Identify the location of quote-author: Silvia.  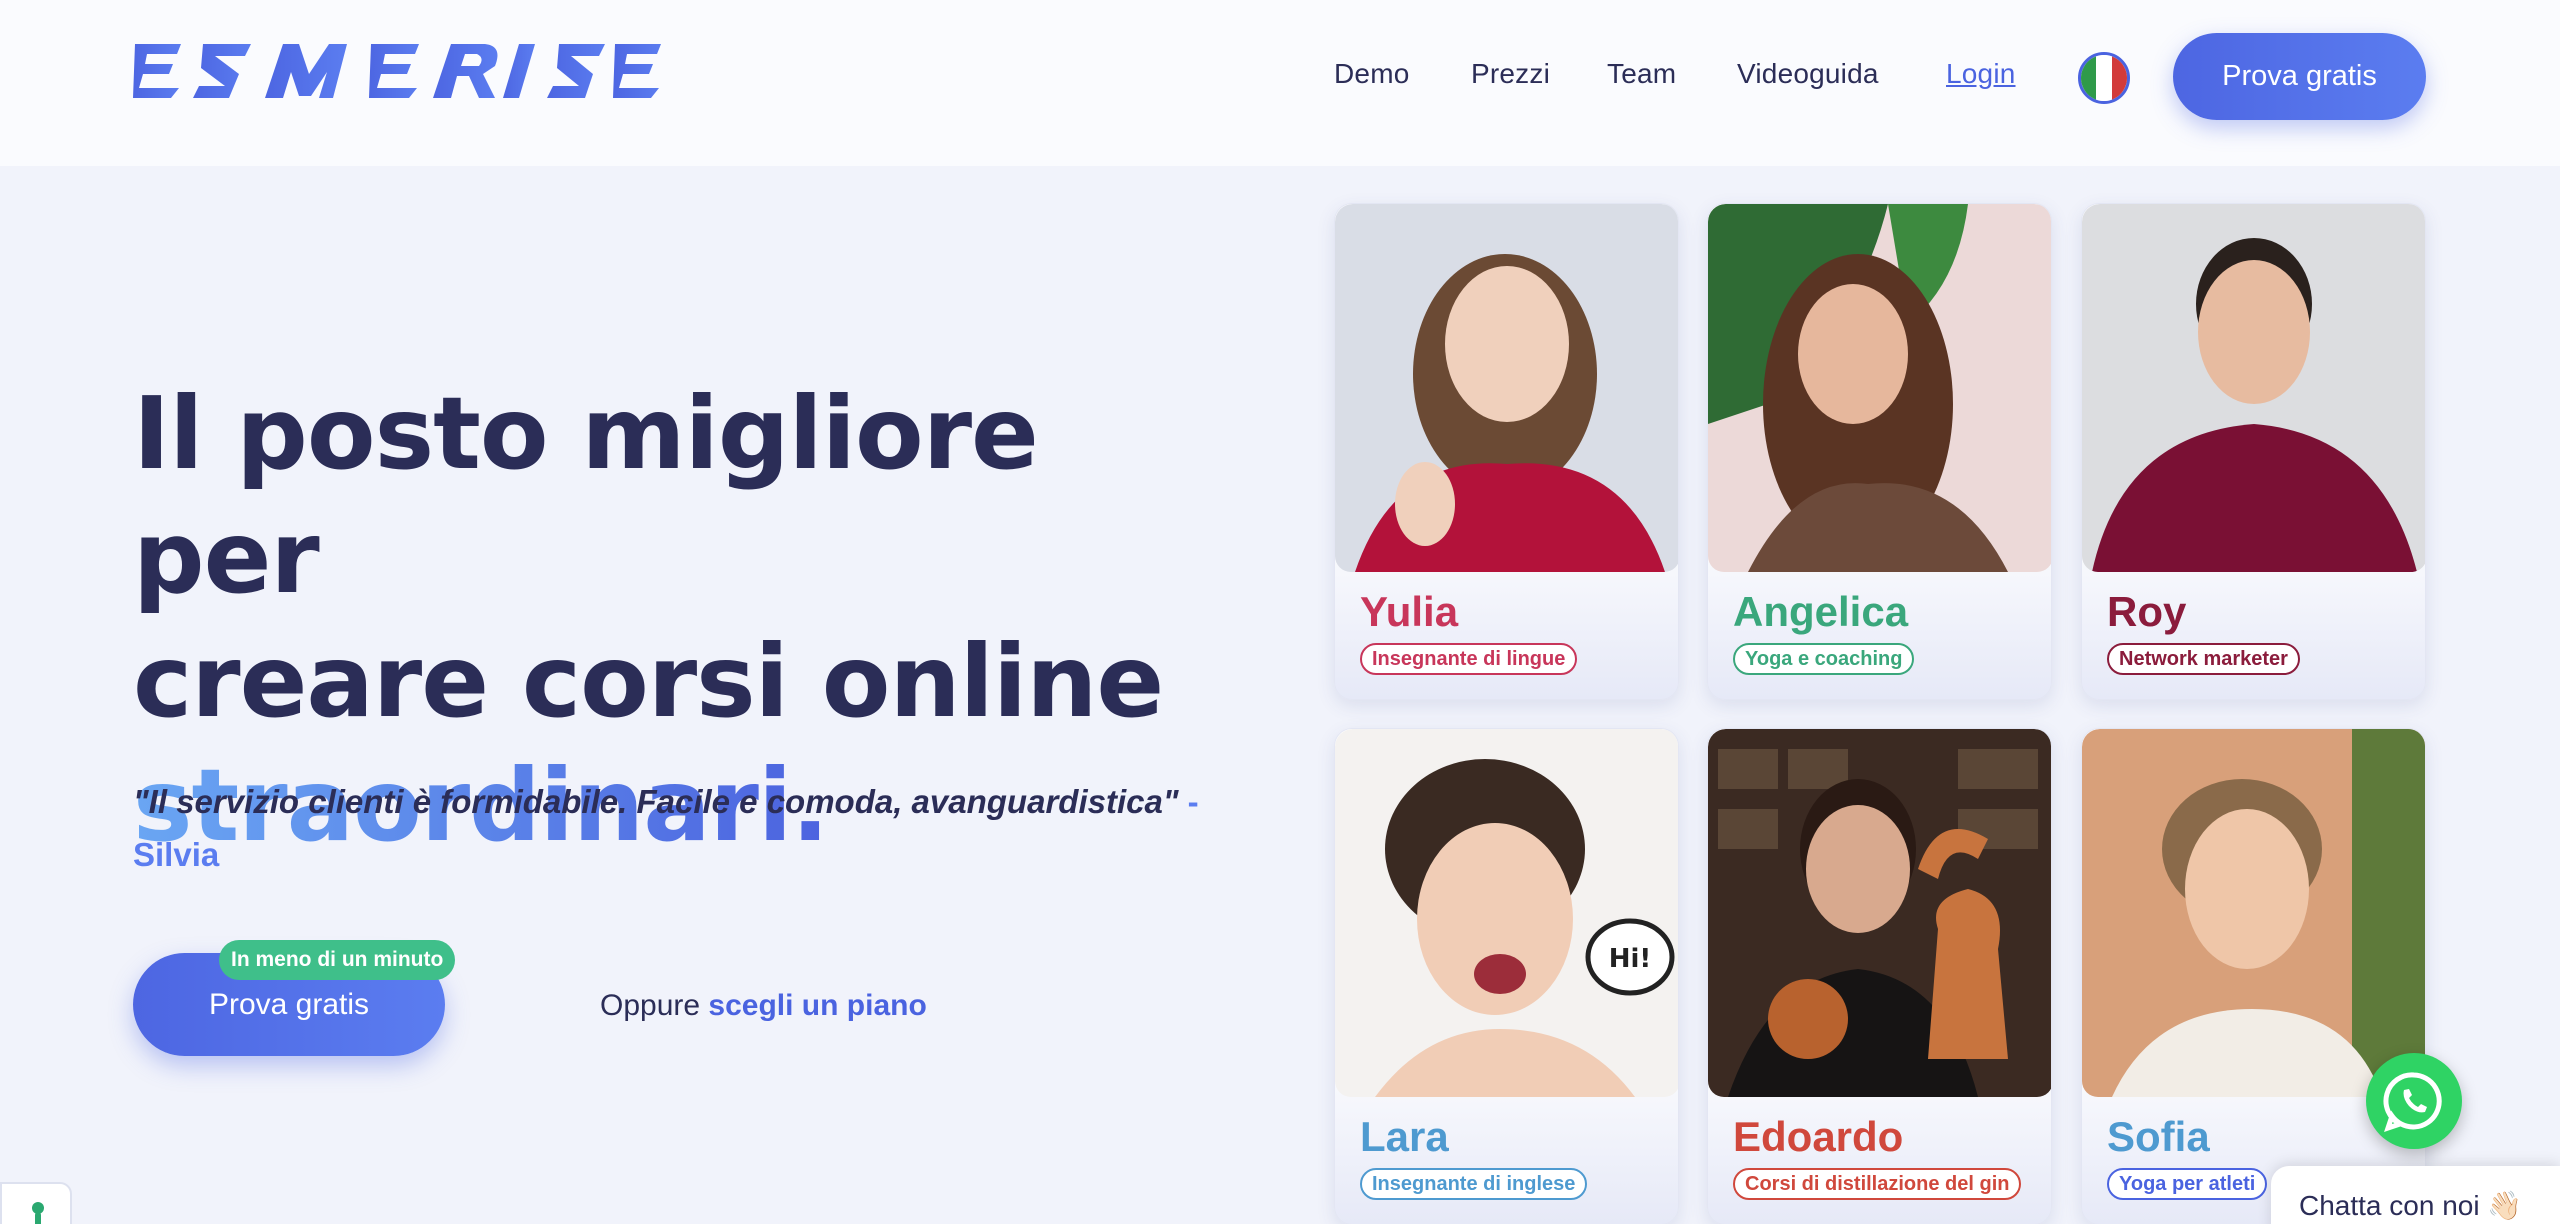
(176, 854).